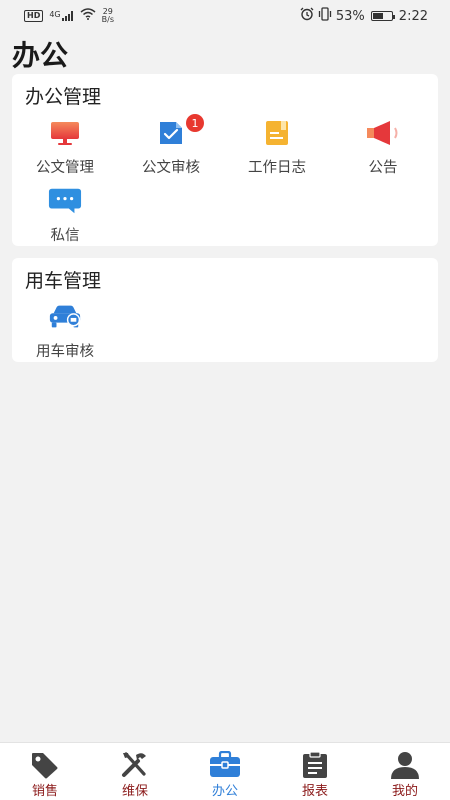 The height and width of the screenshot is (800, 450). What do you see at coordinates (350, 16) in the screenshot?
I see `battery-percent: 53%` at bounding box center [350, 16].